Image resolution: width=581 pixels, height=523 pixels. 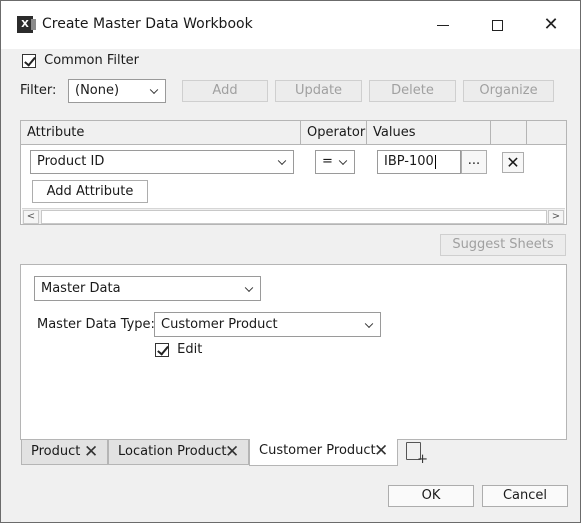 I want to click on scroll-thumb, so click(x=294, y=217).